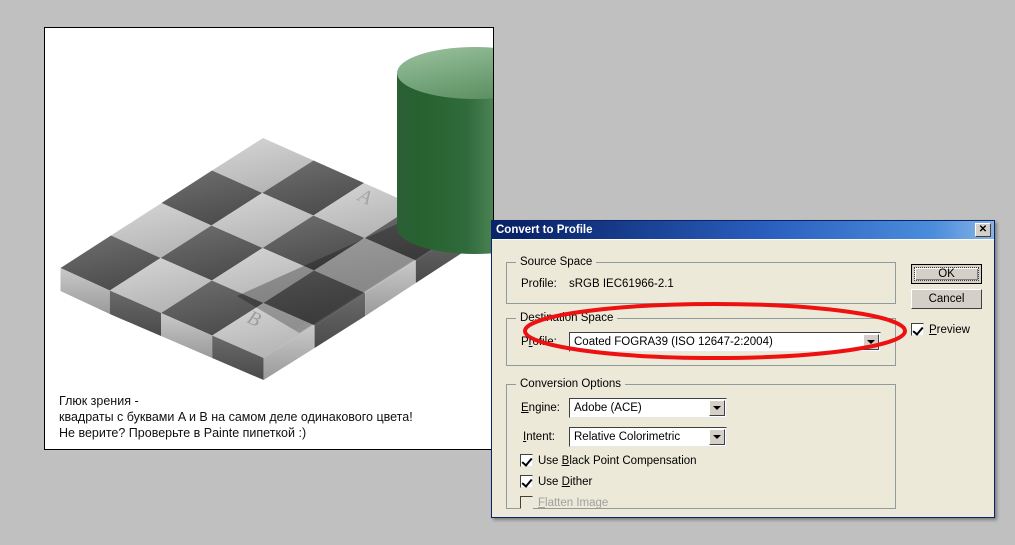 This screenshot has width=1015, height=545. I want to click on cancel-button: Cancel, so click(946, 299).